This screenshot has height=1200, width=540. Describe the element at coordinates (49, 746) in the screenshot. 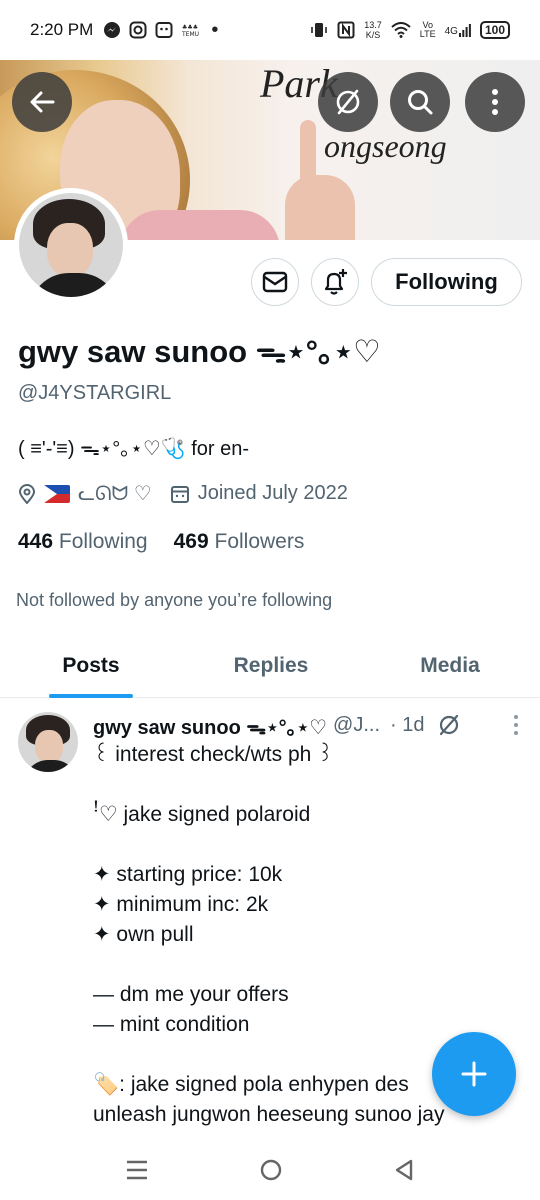

I see `post-avatar-face` at that location.